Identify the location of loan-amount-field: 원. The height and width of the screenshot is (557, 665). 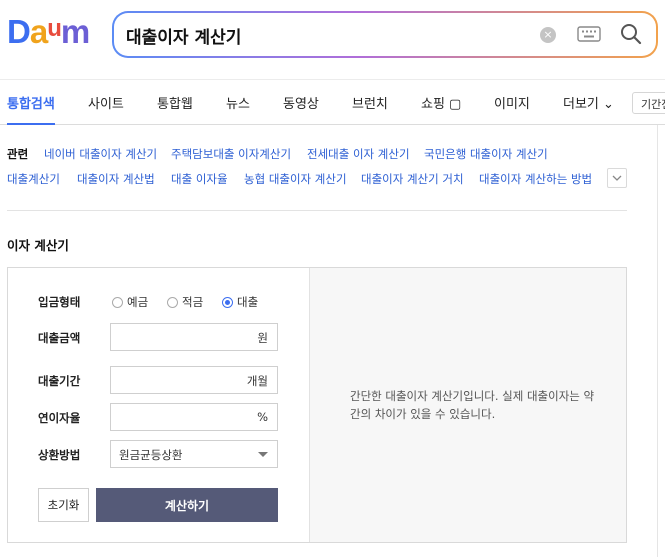
(194, 337).